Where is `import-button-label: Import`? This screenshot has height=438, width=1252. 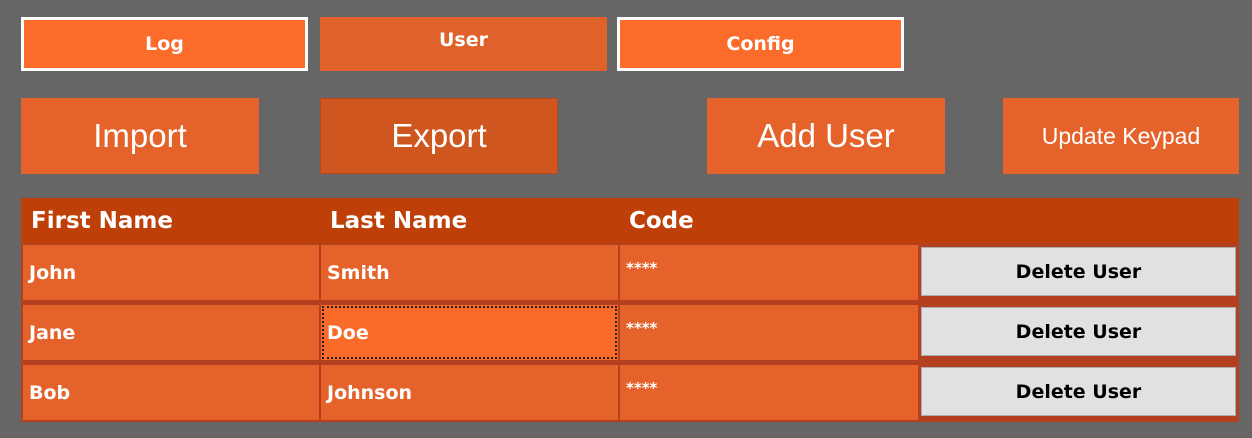
import-button-label: Import is located at coordinates (140, 135).